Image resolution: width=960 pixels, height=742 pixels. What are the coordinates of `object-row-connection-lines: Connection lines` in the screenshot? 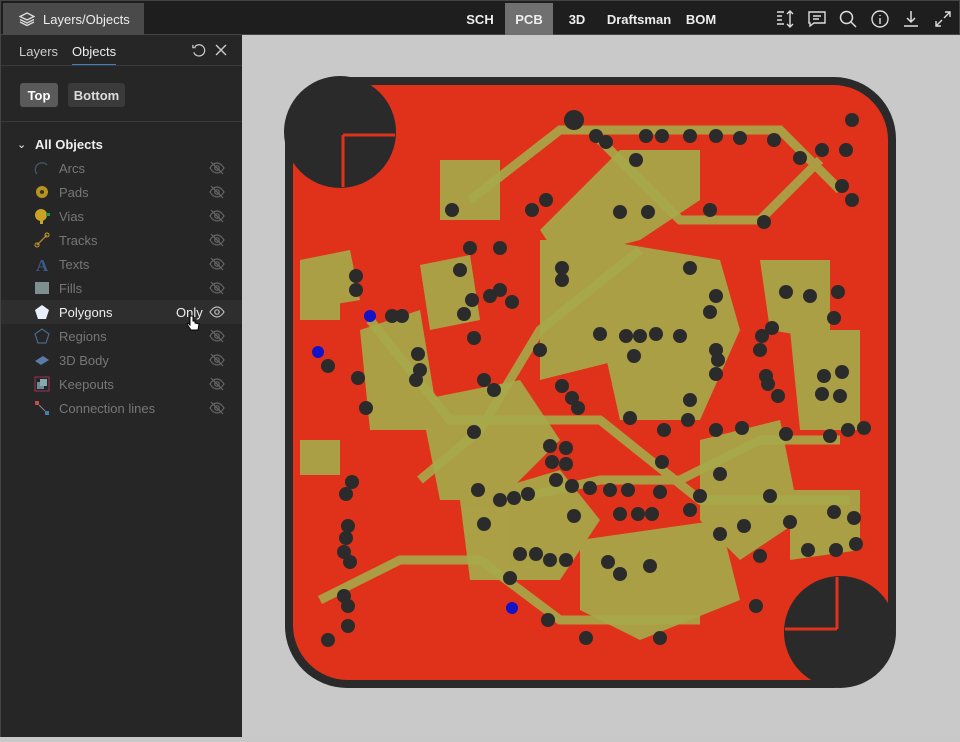 It's located at (121, 408).